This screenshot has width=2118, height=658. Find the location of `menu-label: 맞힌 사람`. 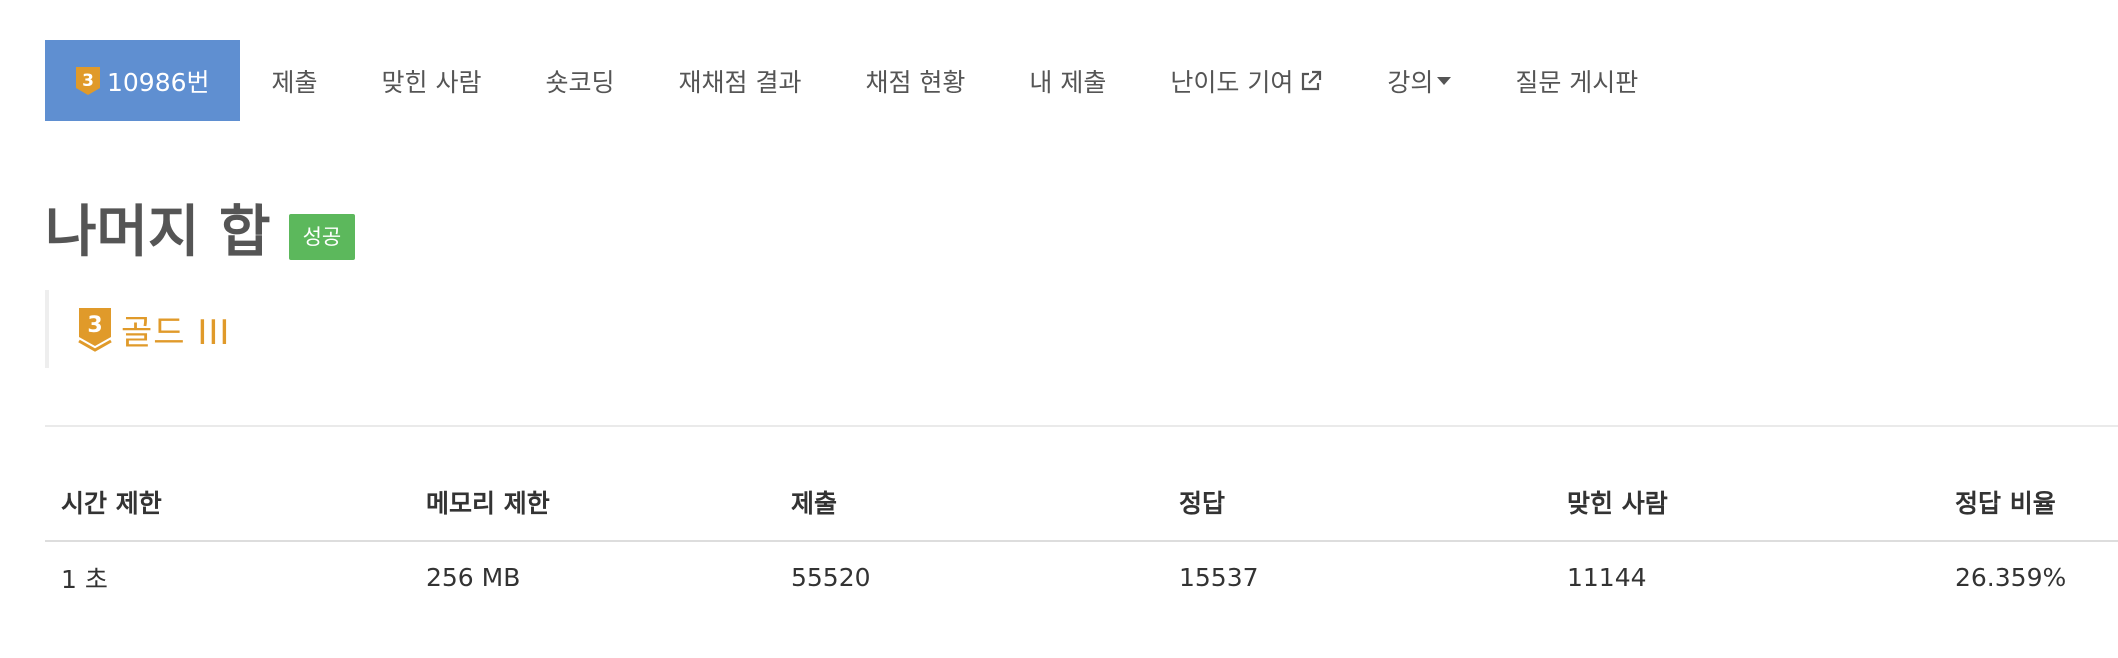

menu-label: 맞힌 사람 is located at coordinates (431, 82).